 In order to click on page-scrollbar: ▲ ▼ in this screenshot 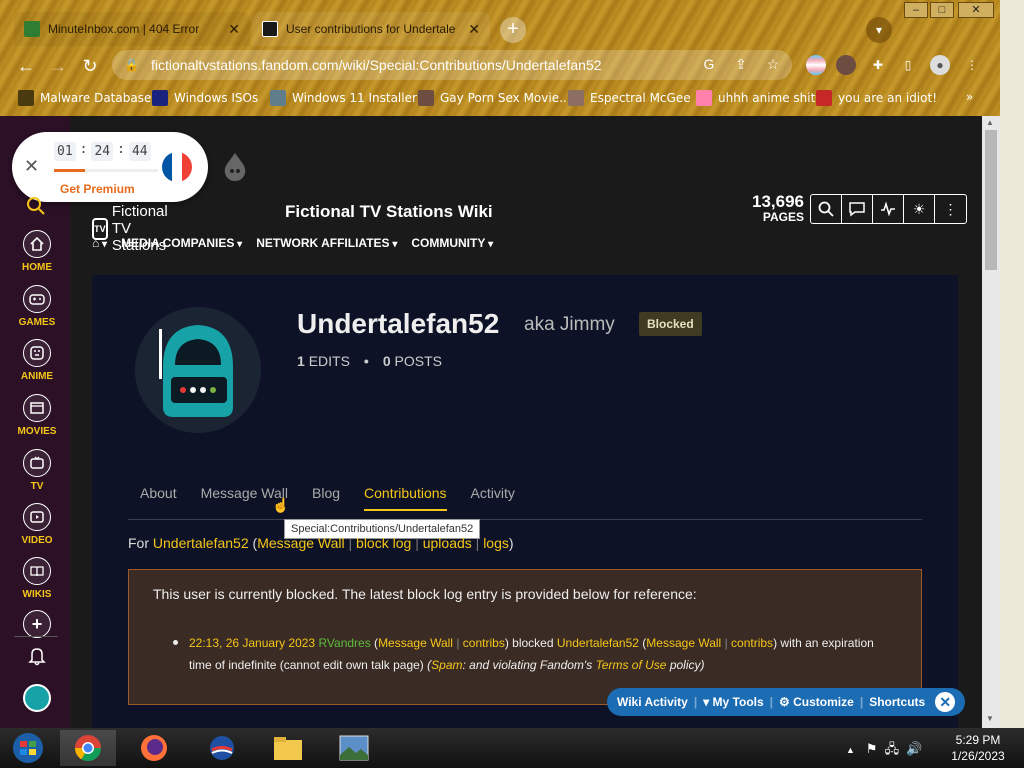, I will do `click(991, 422)`.